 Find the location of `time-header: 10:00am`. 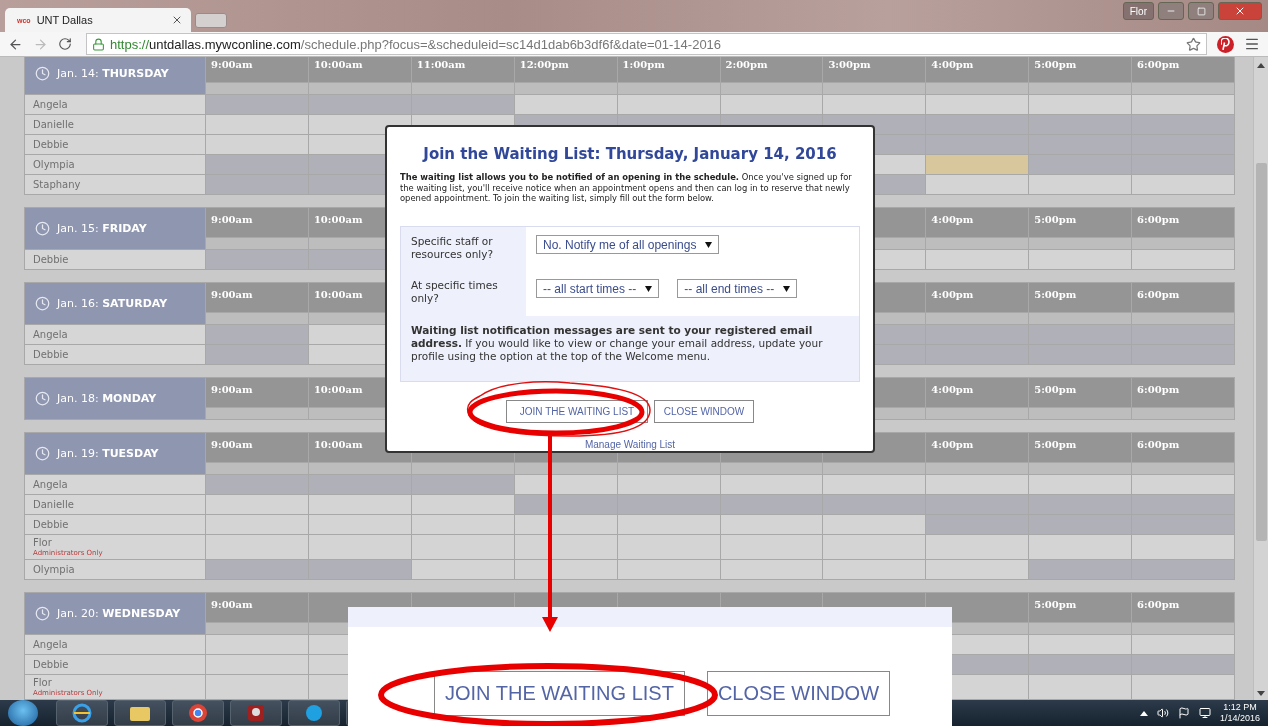

time-header: 10:00am is located at coordinates (359, 69).